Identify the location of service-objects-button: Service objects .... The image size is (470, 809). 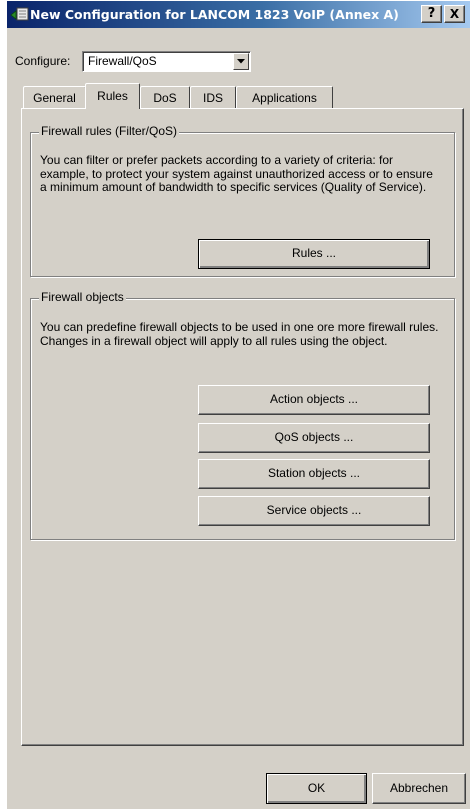
(314, 511).